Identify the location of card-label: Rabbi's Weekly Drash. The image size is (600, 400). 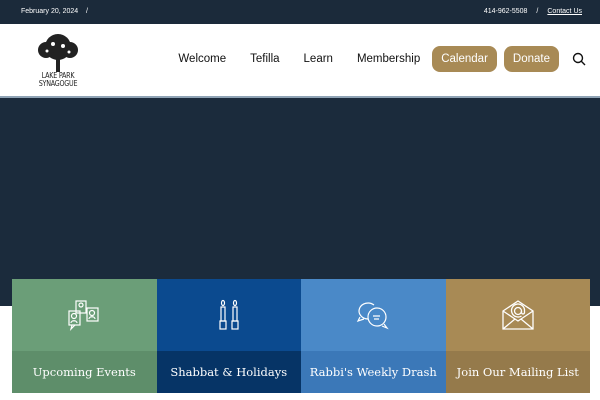
(373, 372).